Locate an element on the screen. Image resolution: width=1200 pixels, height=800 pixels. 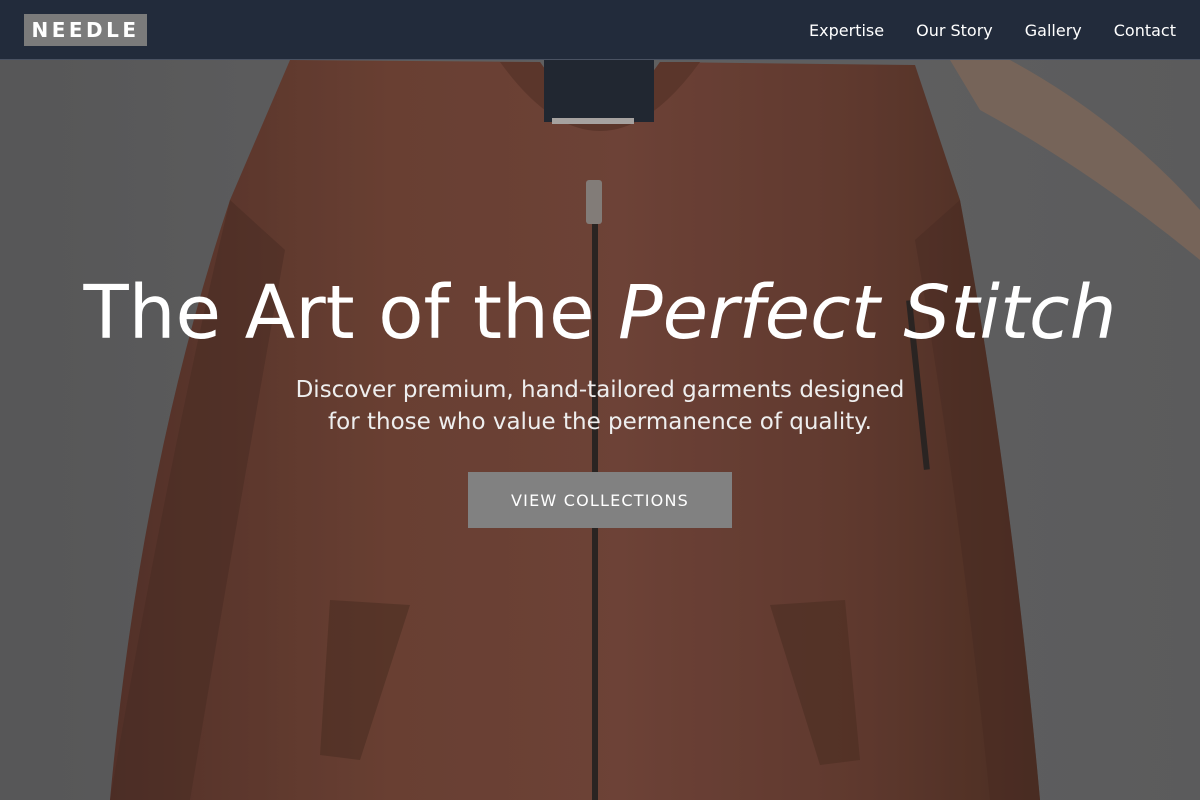
nav-link-contact: Contact is located at coordinates (1145, 30).